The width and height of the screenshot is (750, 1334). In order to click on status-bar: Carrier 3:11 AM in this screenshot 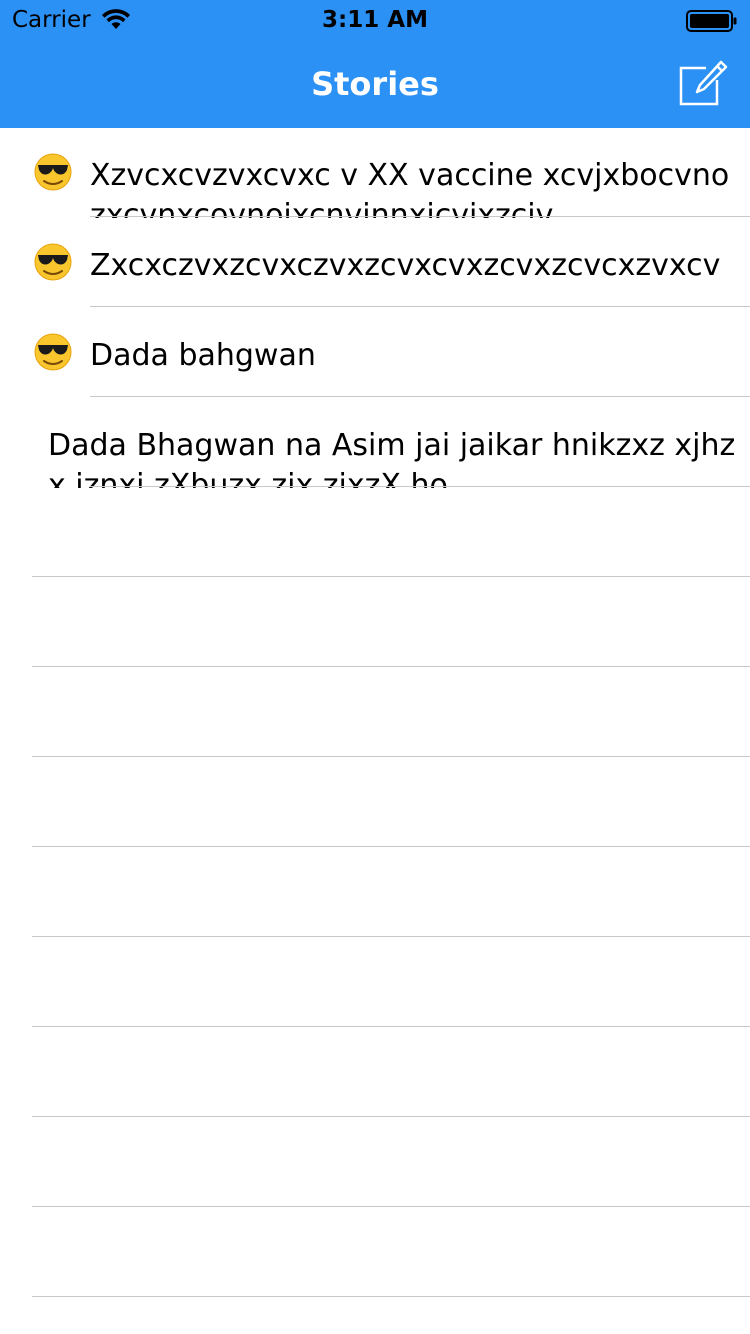, I will do `click(375, 20)`.